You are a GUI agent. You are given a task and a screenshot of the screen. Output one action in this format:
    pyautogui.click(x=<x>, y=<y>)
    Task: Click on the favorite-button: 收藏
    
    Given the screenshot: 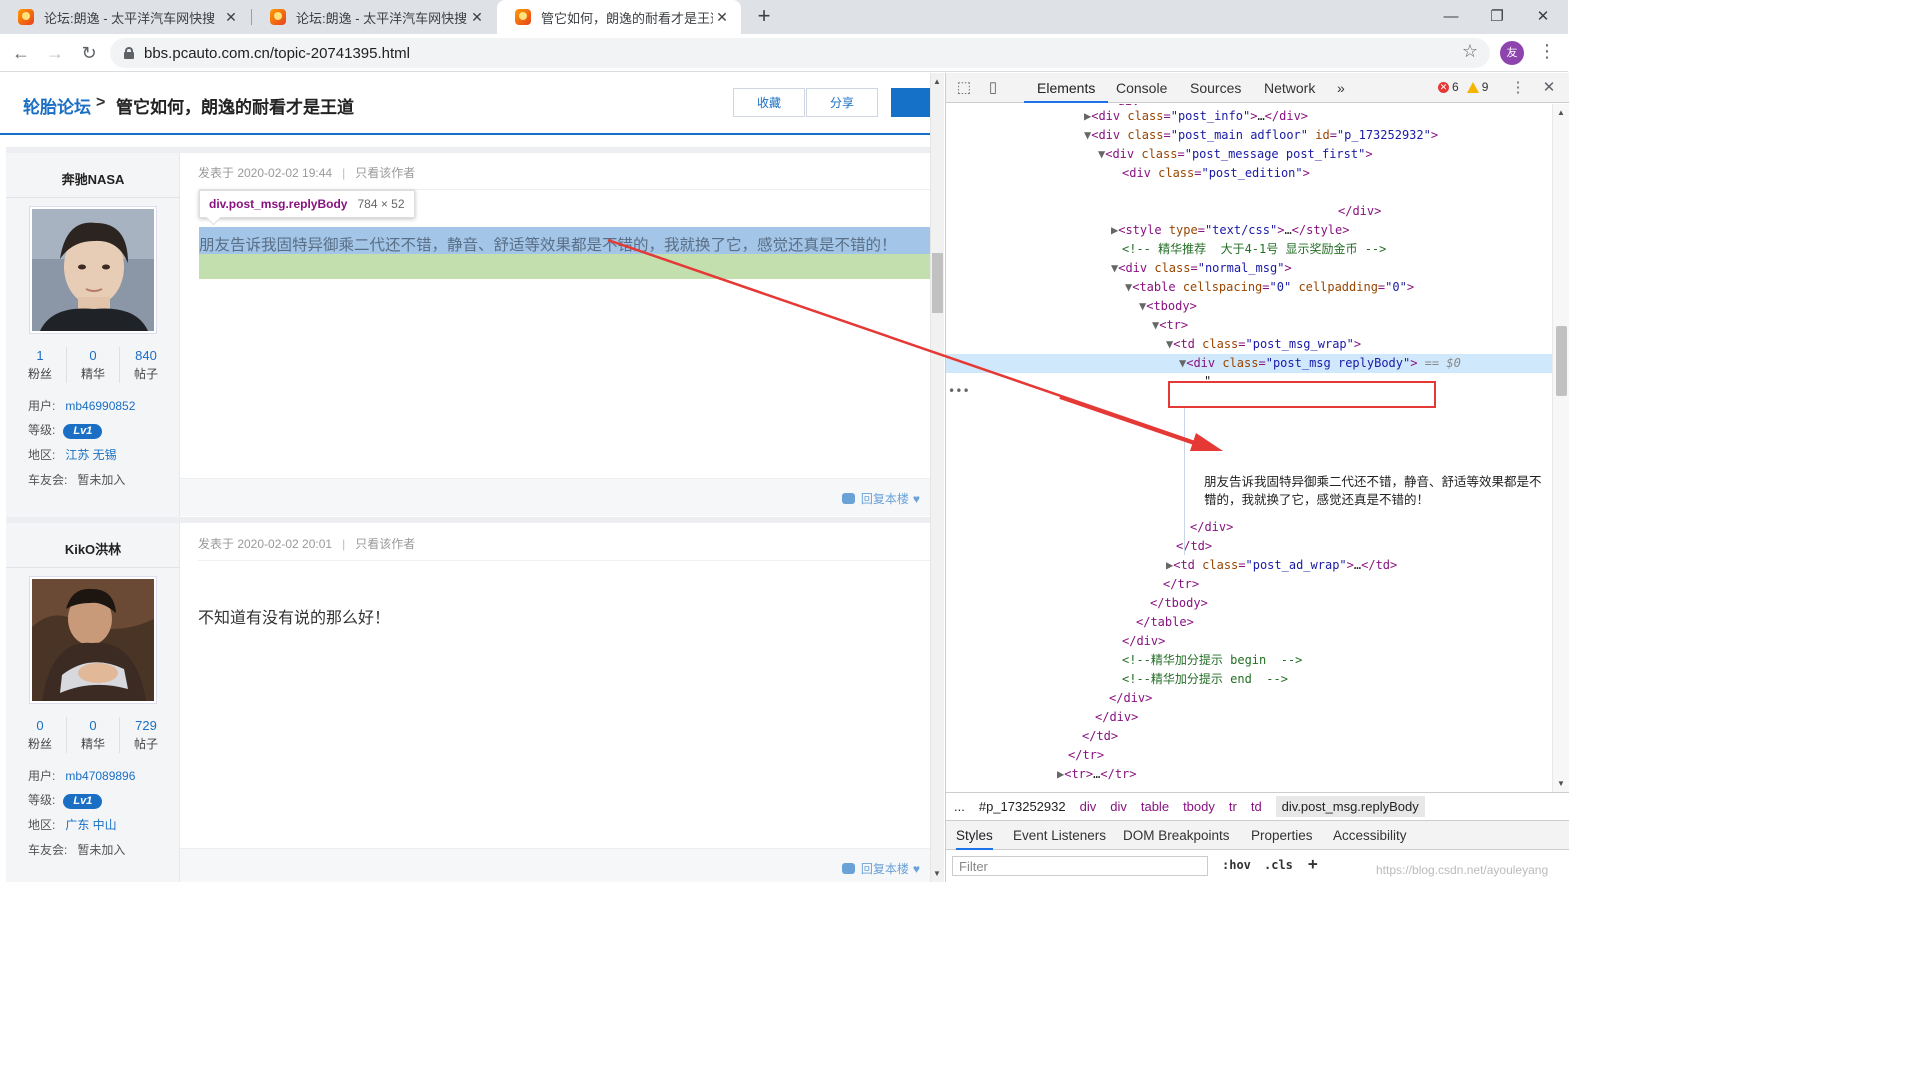 What is the action you would take?
    pyautogui.click(x=769, y=102)
    